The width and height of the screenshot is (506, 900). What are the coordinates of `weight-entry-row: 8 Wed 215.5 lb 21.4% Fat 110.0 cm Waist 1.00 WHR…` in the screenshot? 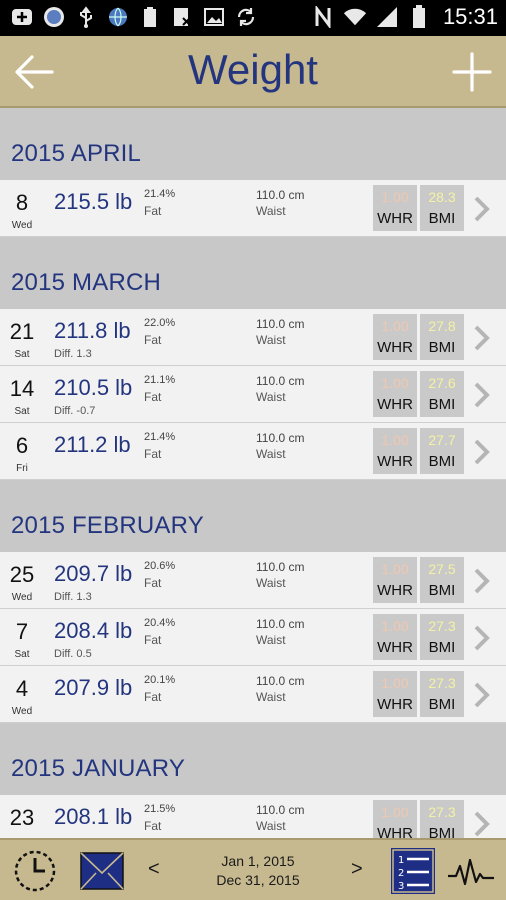 It's located at (253, 208).